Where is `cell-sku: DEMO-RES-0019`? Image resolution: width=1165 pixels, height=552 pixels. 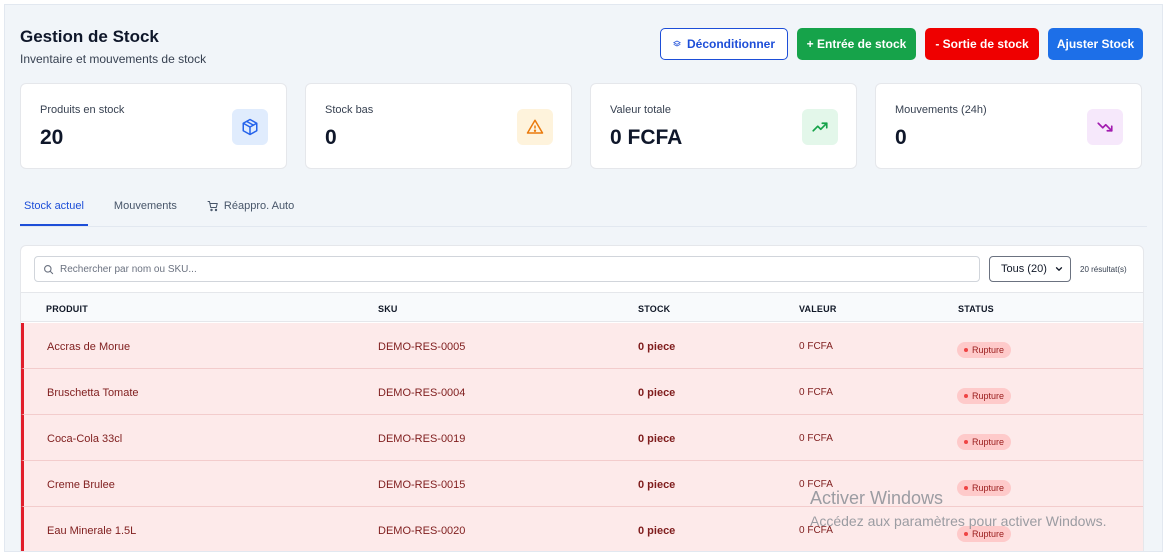 cell-sku: DEMO-RES-0019 is located at coordinates (422, 439).